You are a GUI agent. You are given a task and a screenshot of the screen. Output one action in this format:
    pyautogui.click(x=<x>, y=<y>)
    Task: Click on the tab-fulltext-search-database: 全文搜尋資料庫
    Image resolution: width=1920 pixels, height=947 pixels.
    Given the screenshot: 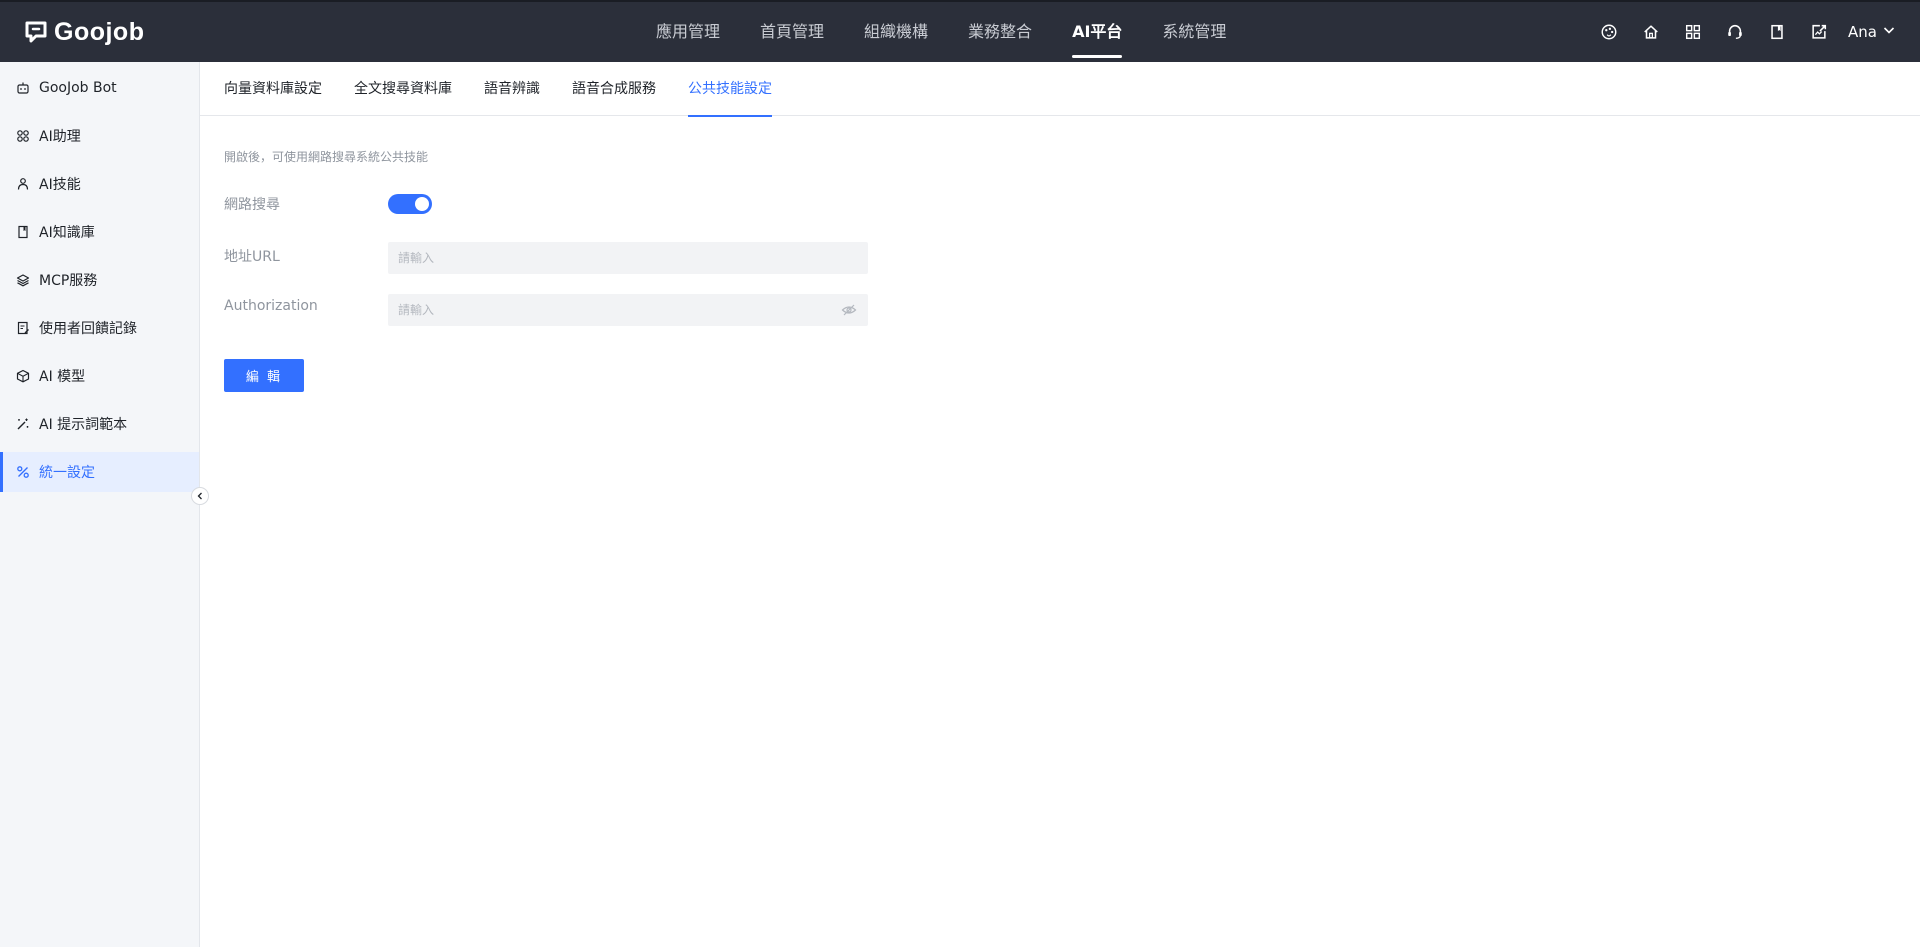 What is the action you would take?
    pyautogui.click(x=403, y=89)
    